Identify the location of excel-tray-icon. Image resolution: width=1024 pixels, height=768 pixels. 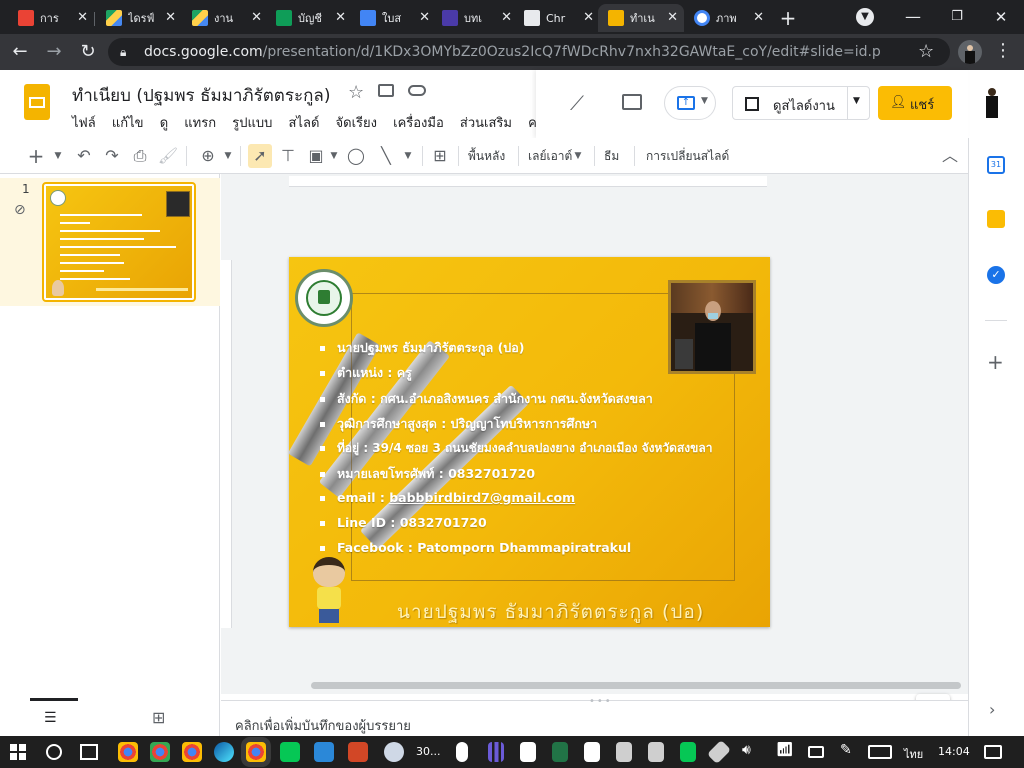
(560, 752).